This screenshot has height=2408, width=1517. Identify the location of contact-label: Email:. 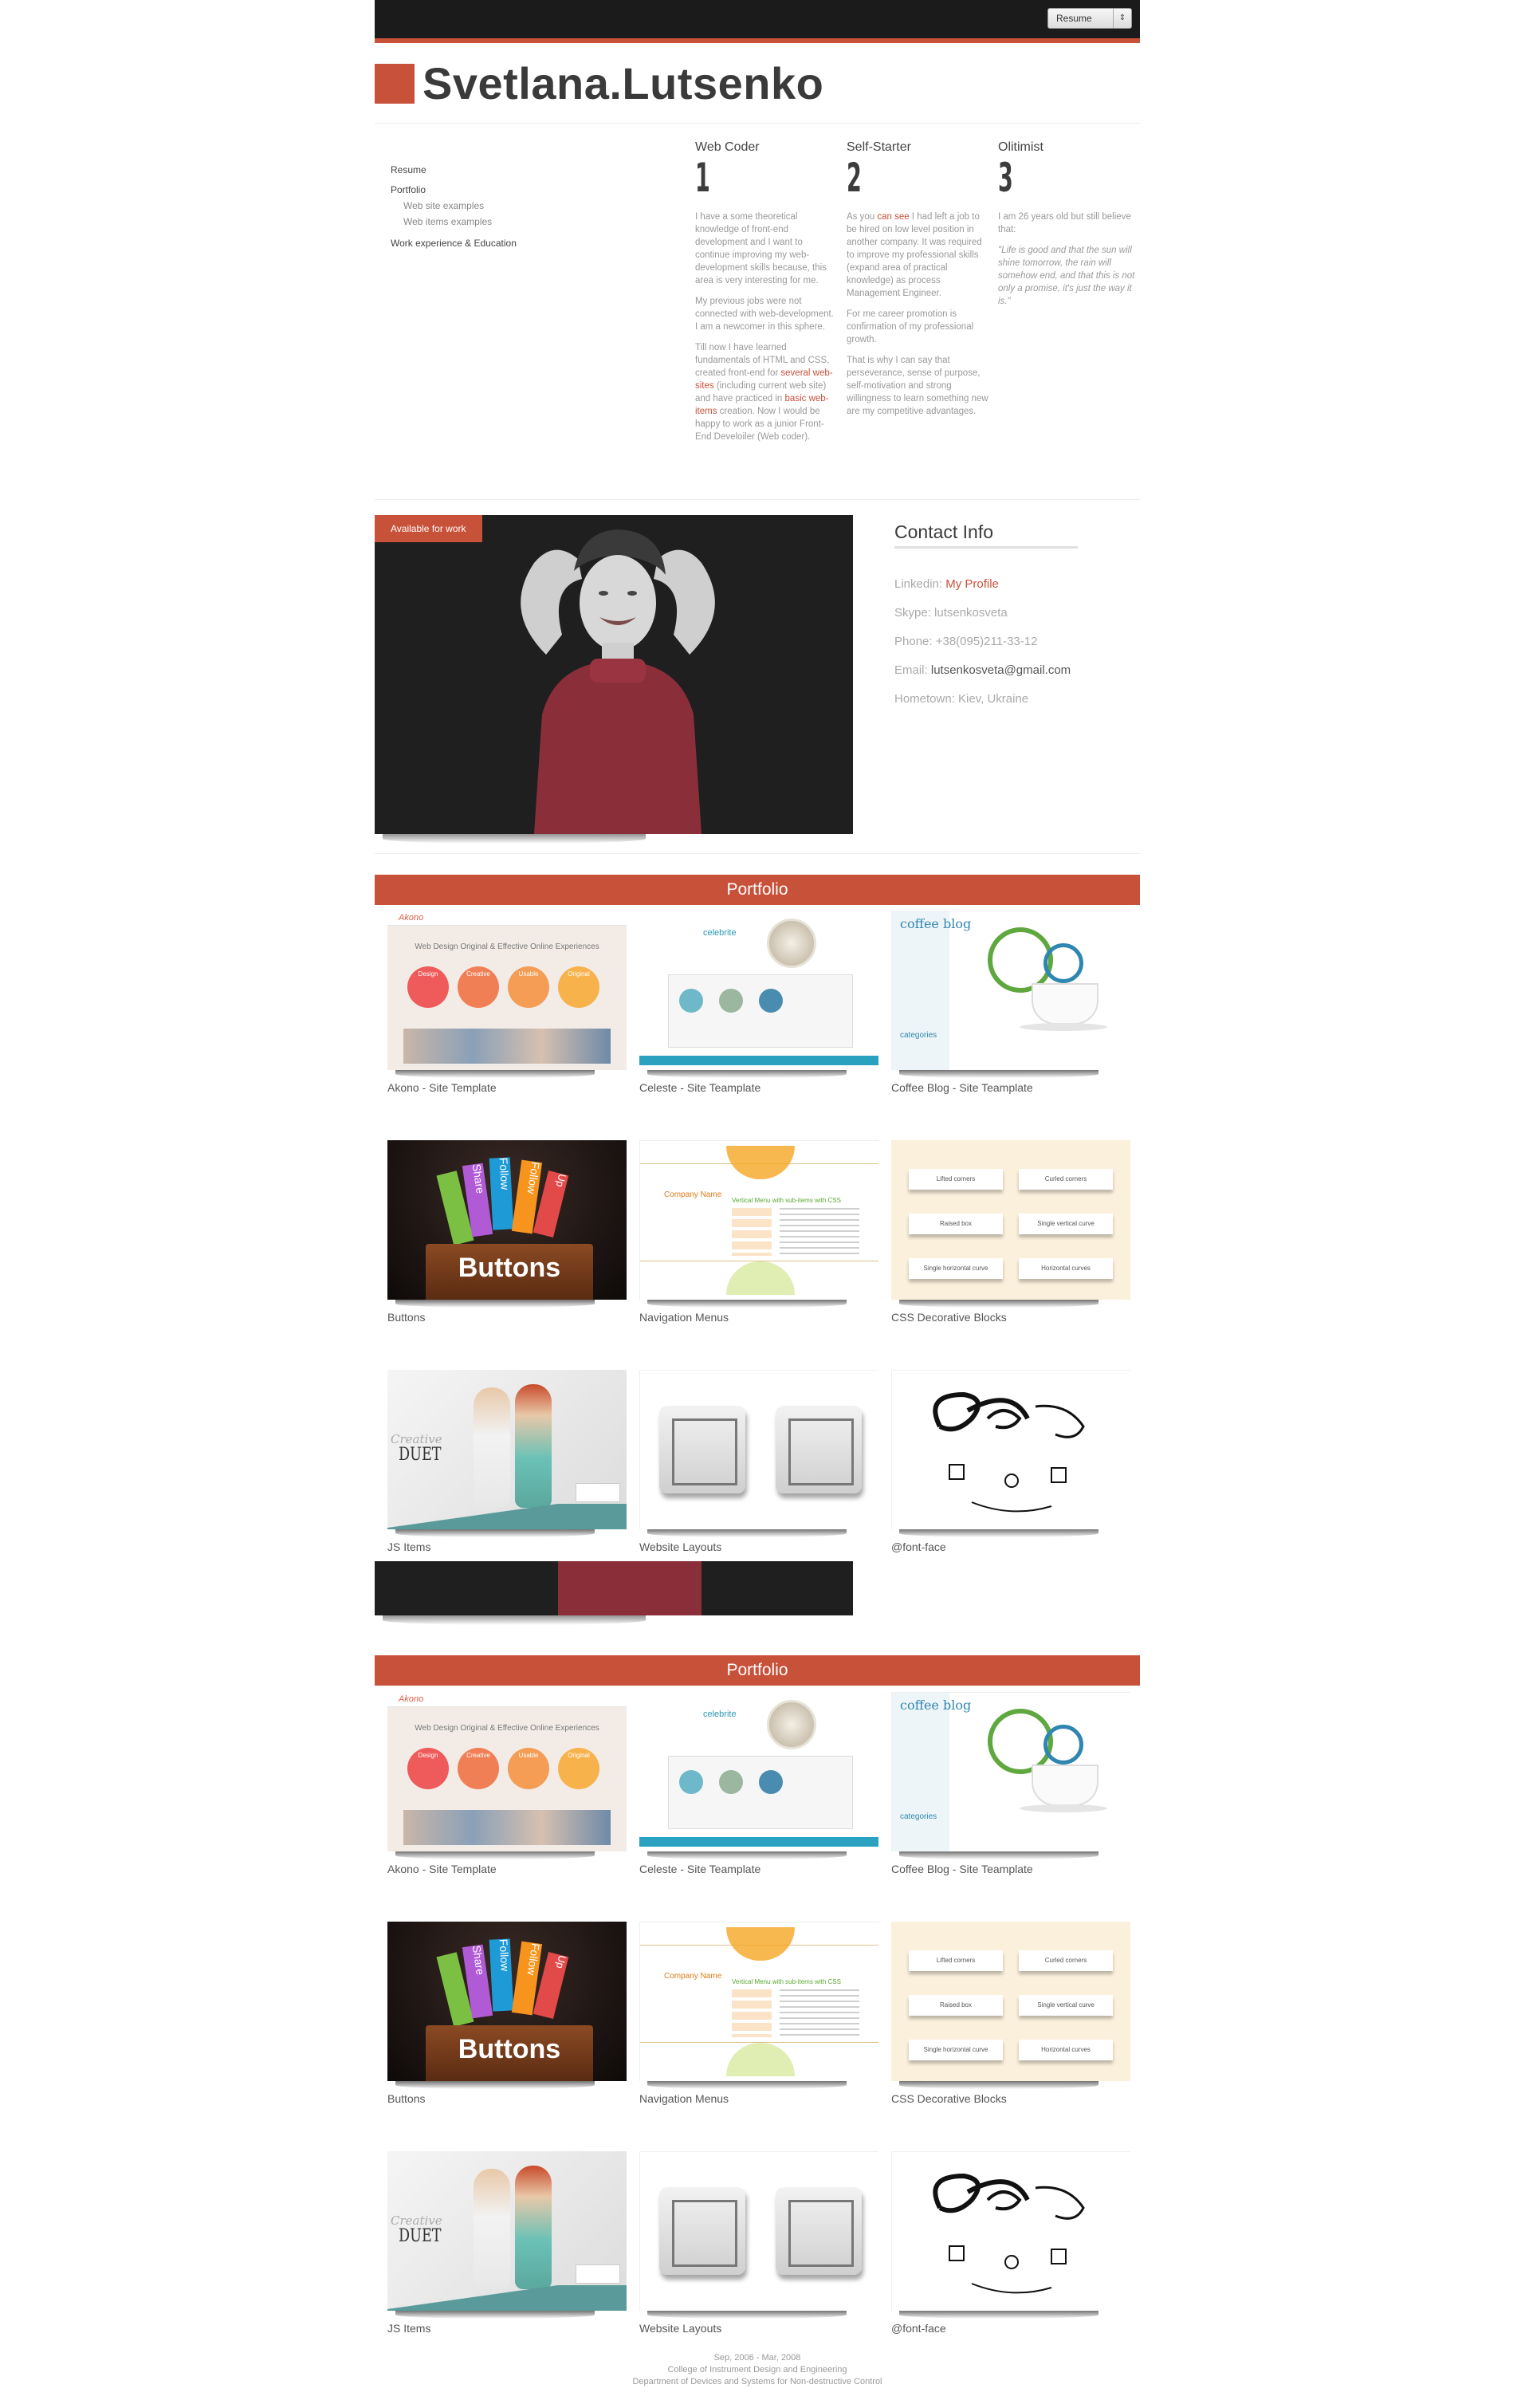
(911, 670).